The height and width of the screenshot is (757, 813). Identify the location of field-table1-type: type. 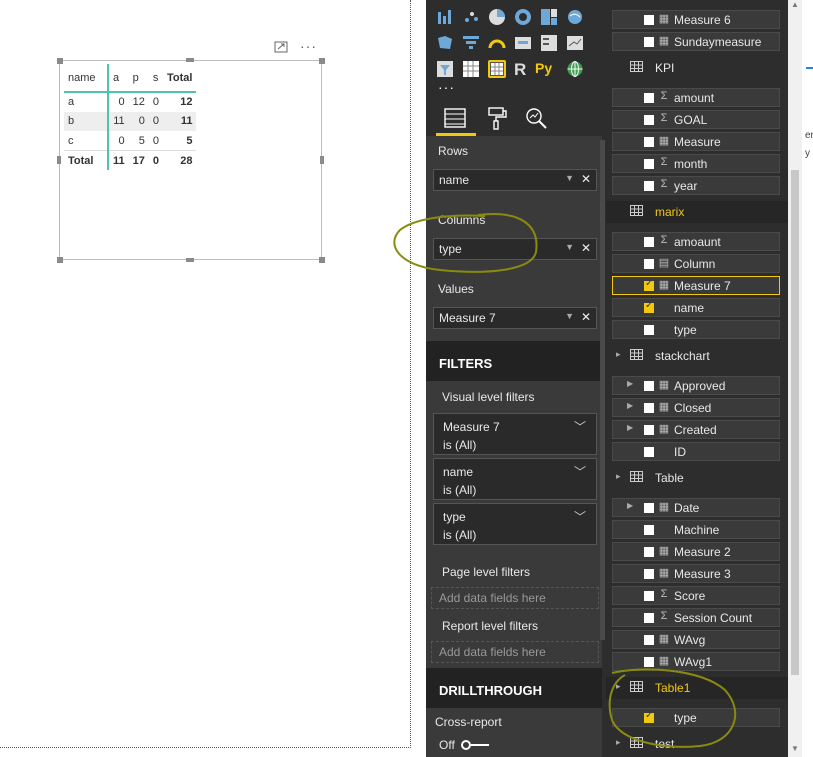
(696, 717).